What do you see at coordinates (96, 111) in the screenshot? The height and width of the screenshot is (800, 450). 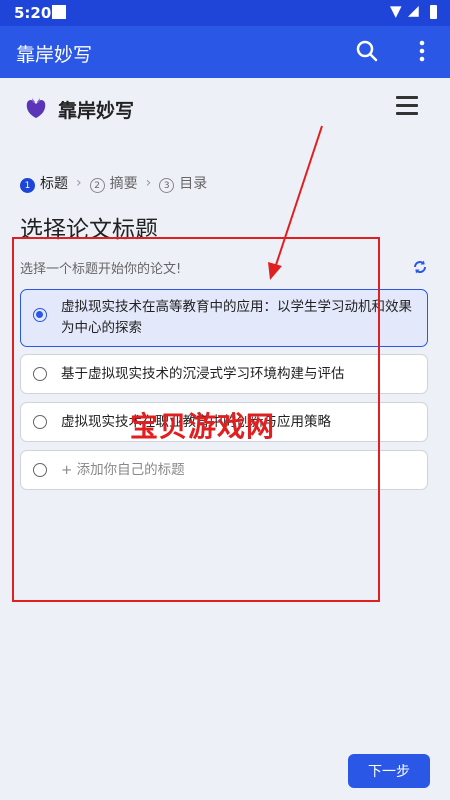 I see `brand-name: 靠岸妙写` at bounding box center [96, 111].